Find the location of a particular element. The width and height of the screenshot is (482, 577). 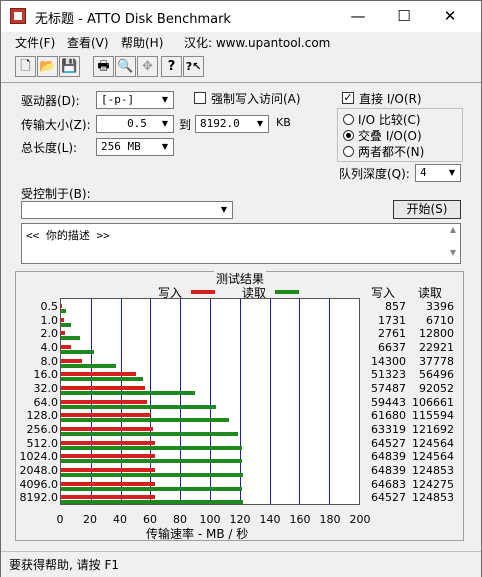

maximize-button: ☐ is located at coordinates (404, 16).